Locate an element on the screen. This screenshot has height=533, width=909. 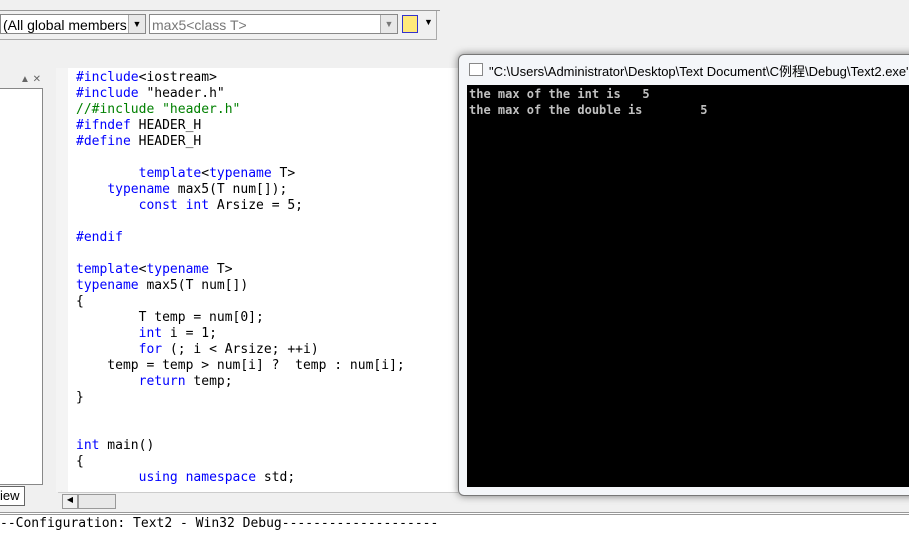
code-token: i = 1; is located at coordinates (189, 333).